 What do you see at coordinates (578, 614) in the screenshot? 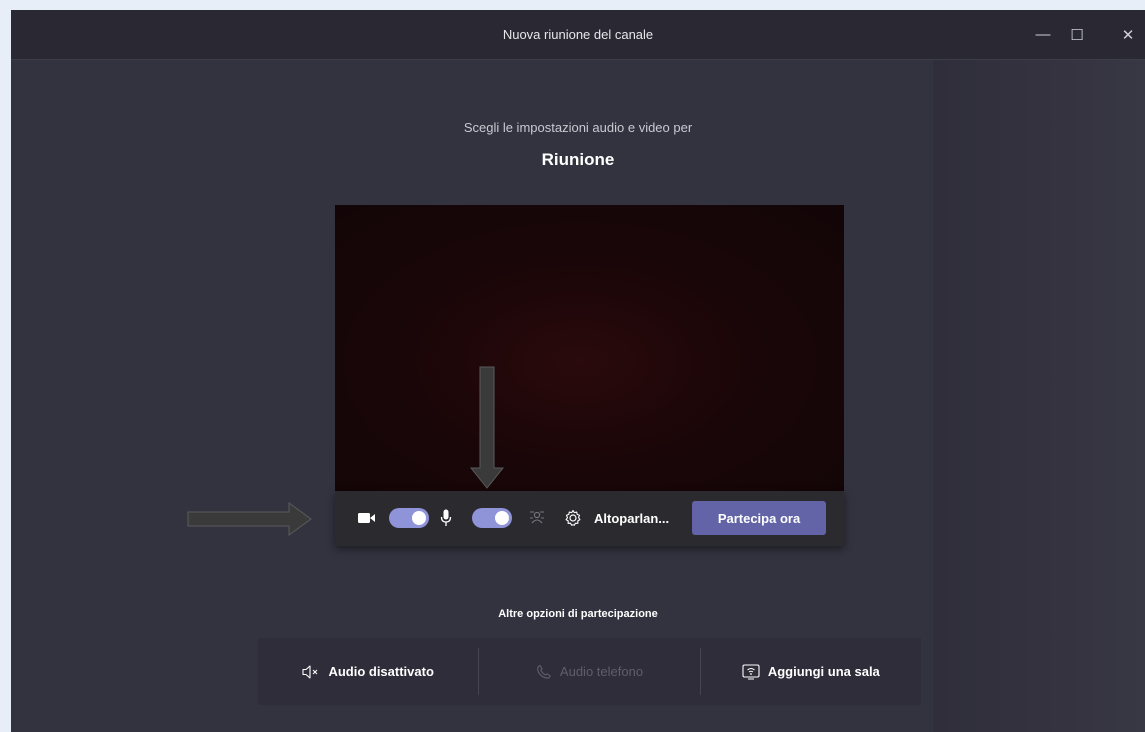
I see `more-join-options-title: Altre opzioni di partecipazione` at bounding box center [578, 614].